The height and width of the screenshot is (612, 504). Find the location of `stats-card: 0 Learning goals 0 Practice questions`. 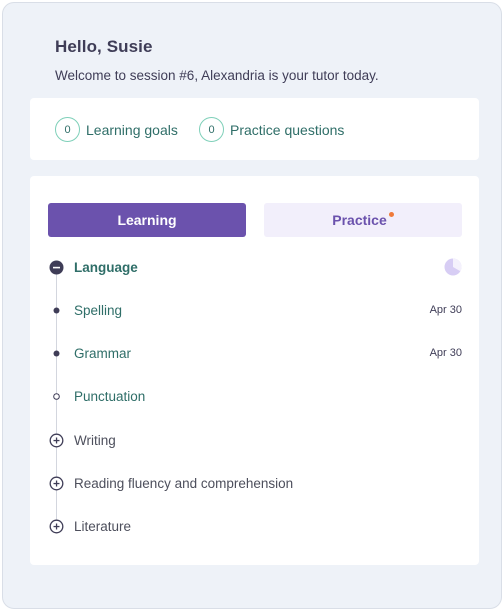

stats-card: 0 Learning goals 0 Practice questions is located at coordinates (254, 129).